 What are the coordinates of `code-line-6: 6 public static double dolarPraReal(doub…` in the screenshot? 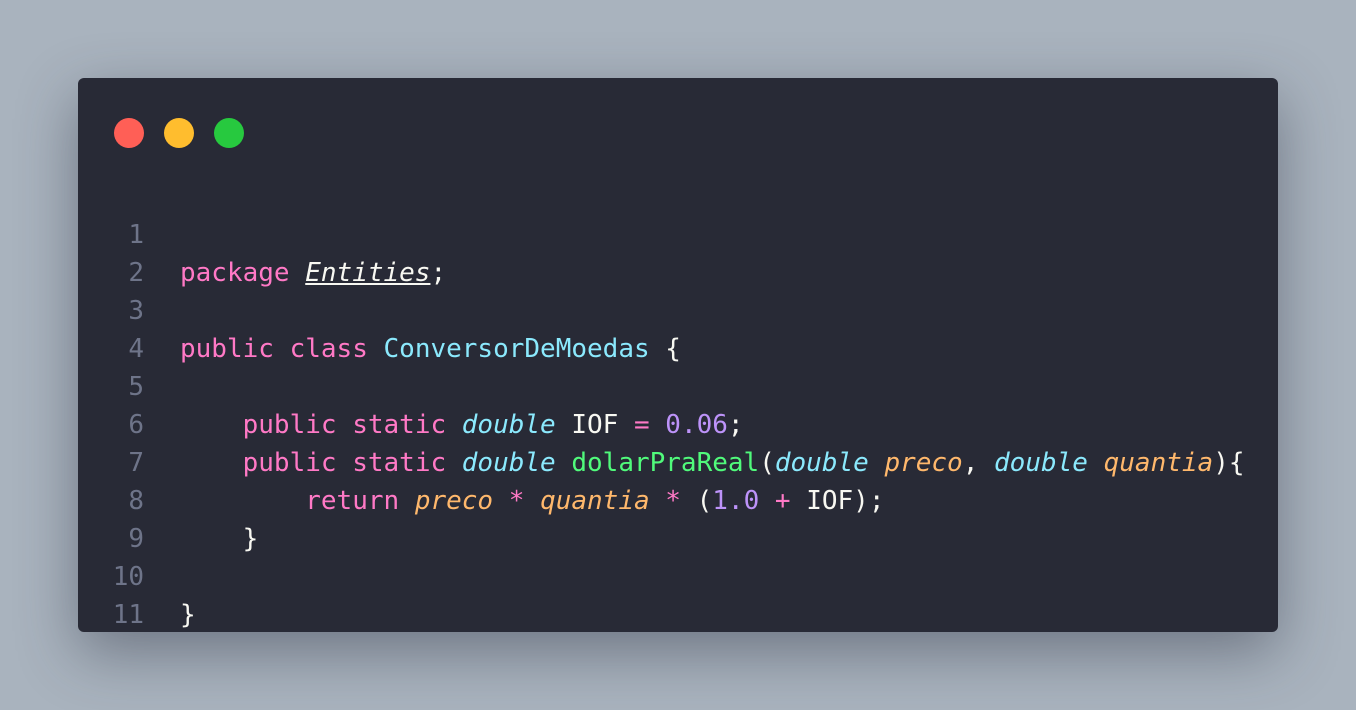 It's located at (678, 423).